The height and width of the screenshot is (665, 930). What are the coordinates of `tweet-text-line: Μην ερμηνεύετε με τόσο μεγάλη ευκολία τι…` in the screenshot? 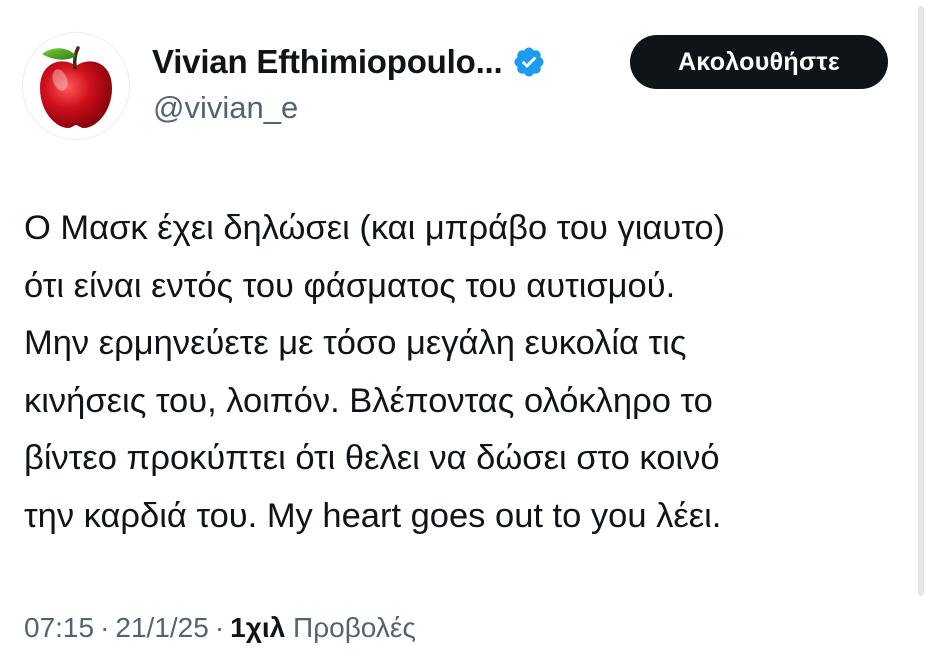 It's located at (355, 343).